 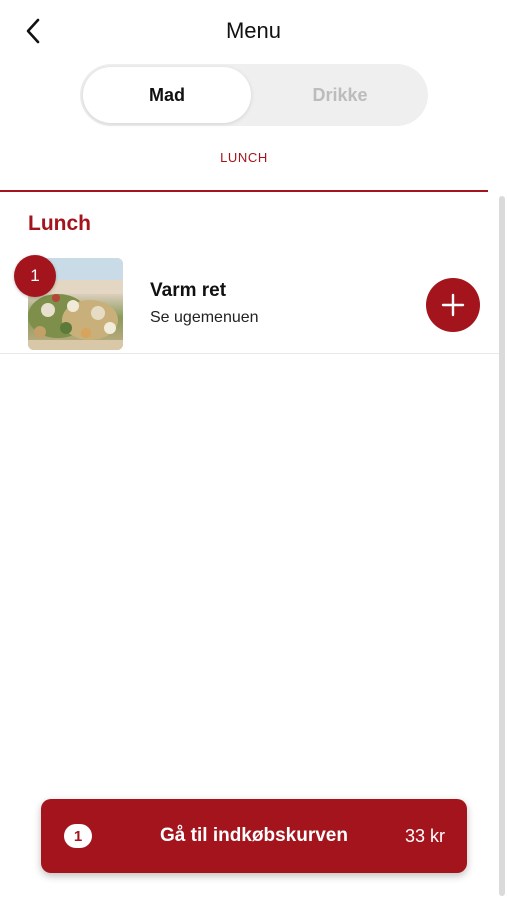 What do you see at coordinates (340, 95) in the screenshot?
I see `segment-drikke: Drikke` at bounding box center [340, 95].